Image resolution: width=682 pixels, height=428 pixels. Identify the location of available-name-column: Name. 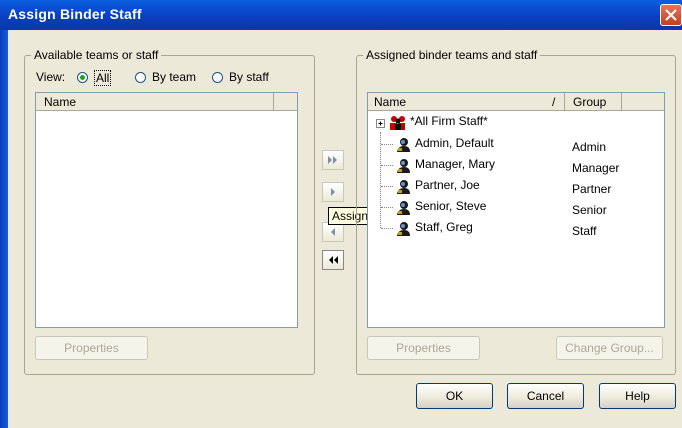
(60, 102).